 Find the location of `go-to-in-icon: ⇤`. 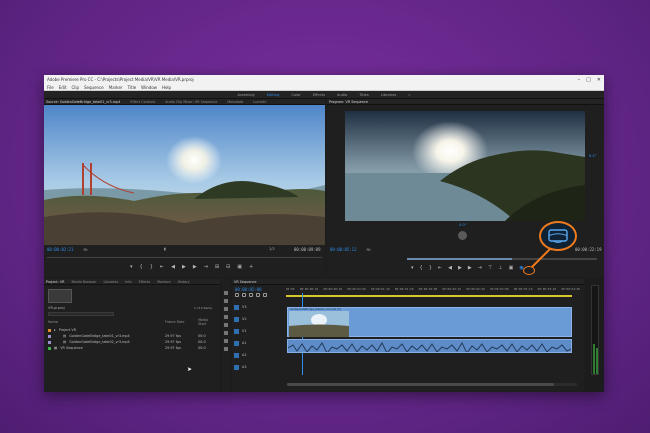

go-to-in-icon: ⇤ is located at coordinates (162, 267).